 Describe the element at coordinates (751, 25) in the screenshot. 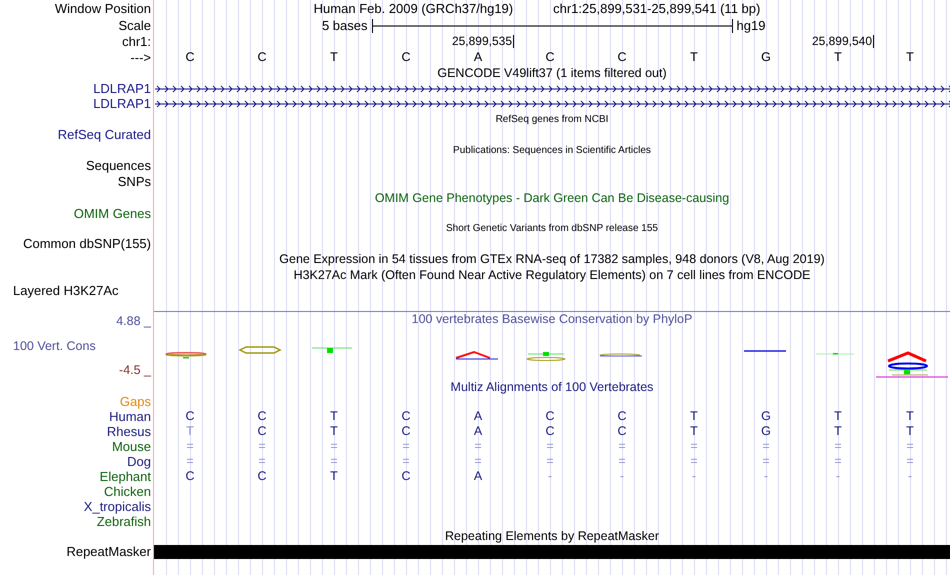

I see `assembly-label: hg19` at that location.